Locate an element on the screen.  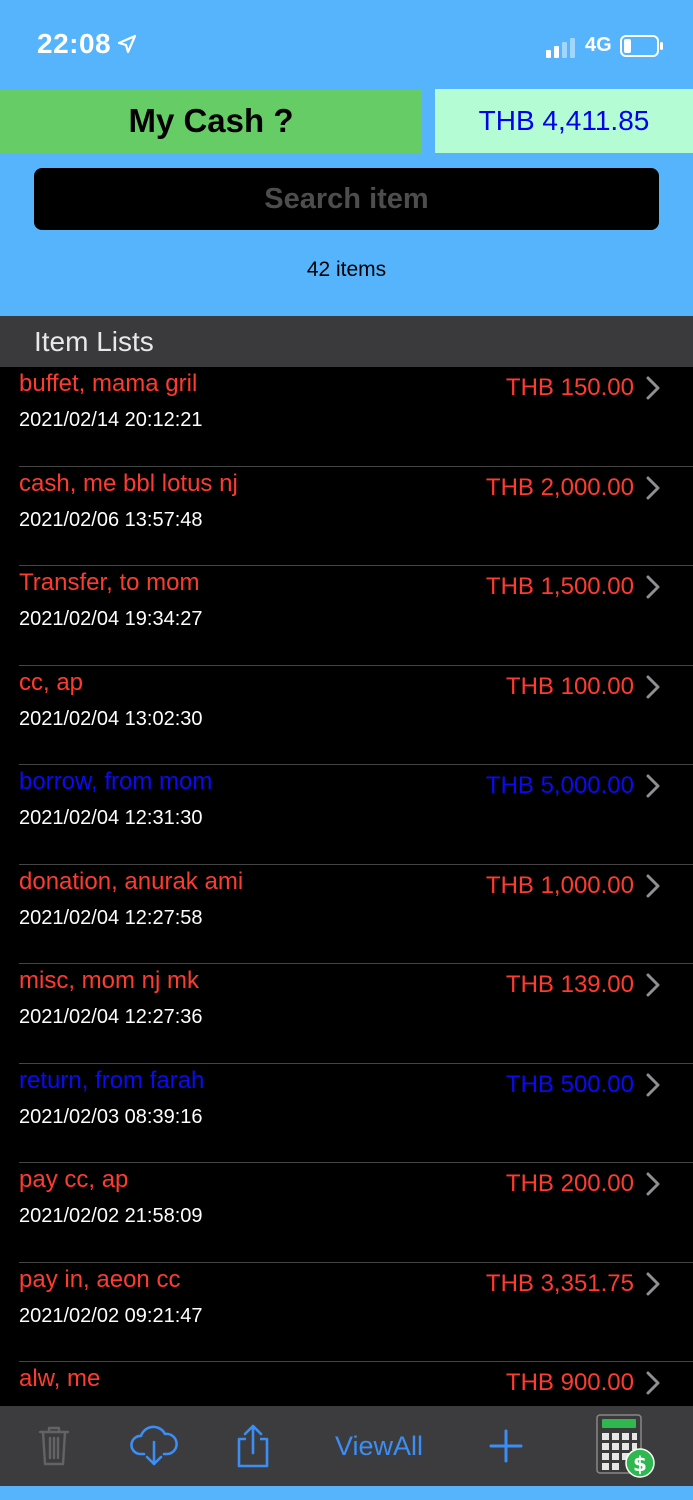
item-date: 2021/02/04 13:02:30 is located at coordinates (111, 718).